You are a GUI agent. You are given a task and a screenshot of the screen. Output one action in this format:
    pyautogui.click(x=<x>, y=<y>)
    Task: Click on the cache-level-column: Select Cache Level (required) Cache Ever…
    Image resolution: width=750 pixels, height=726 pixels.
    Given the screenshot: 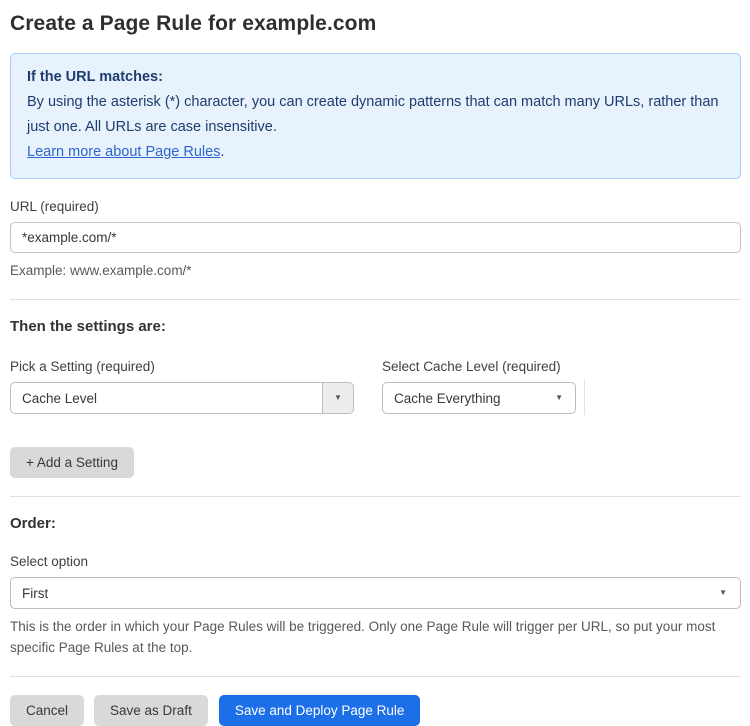 What is the action you would take?
    pyautogui.click(x=479, y=386)
    